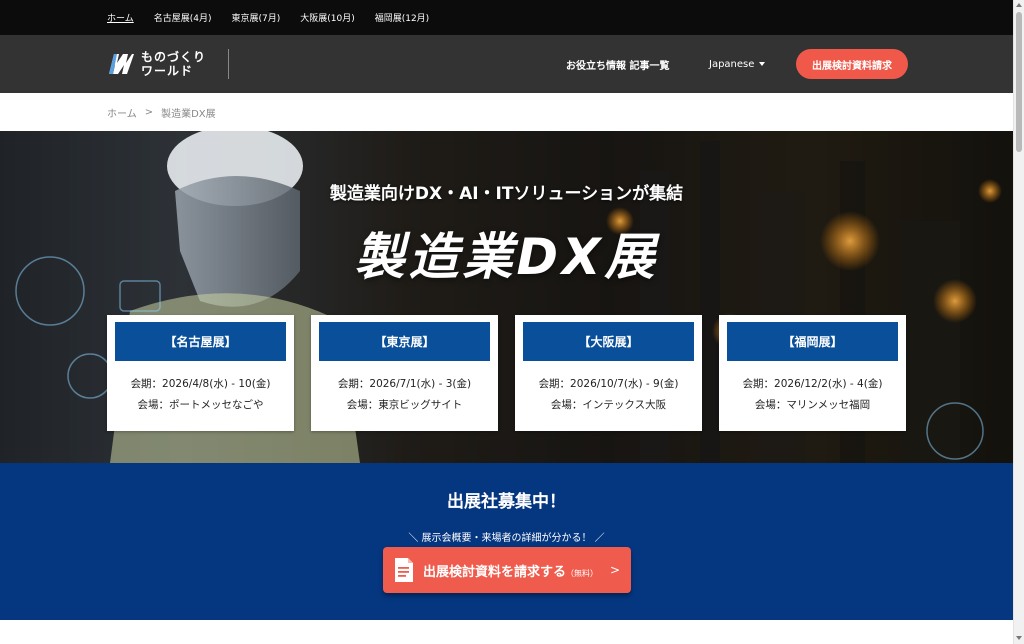 The height and width of the screenshot is (644, 1024). I want to click on recruit-subtitle: ＼ 展示会概要・来場者の詳細が分かる！ ／, so click(506, 538).